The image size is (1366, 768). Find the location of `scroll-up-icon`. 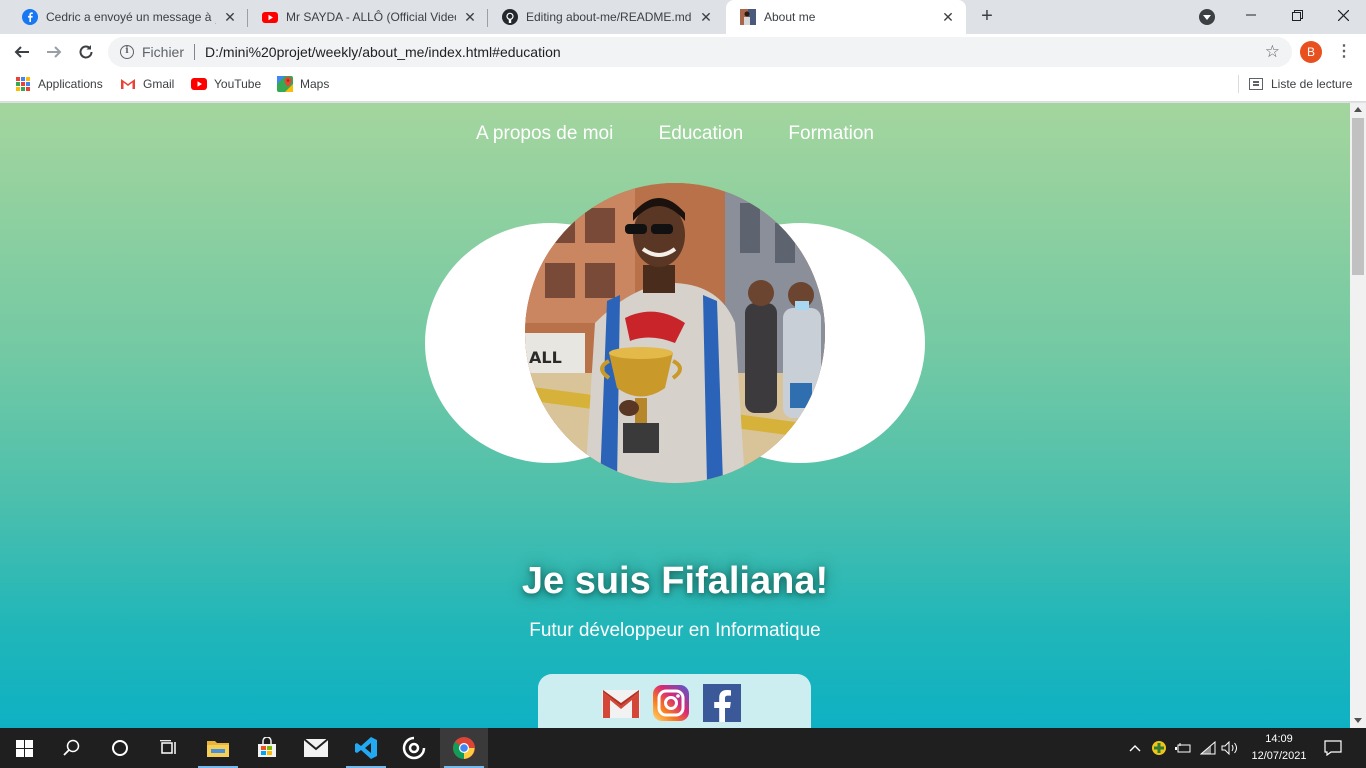

scroll-up-icon is located at coordinates (1358, 109).